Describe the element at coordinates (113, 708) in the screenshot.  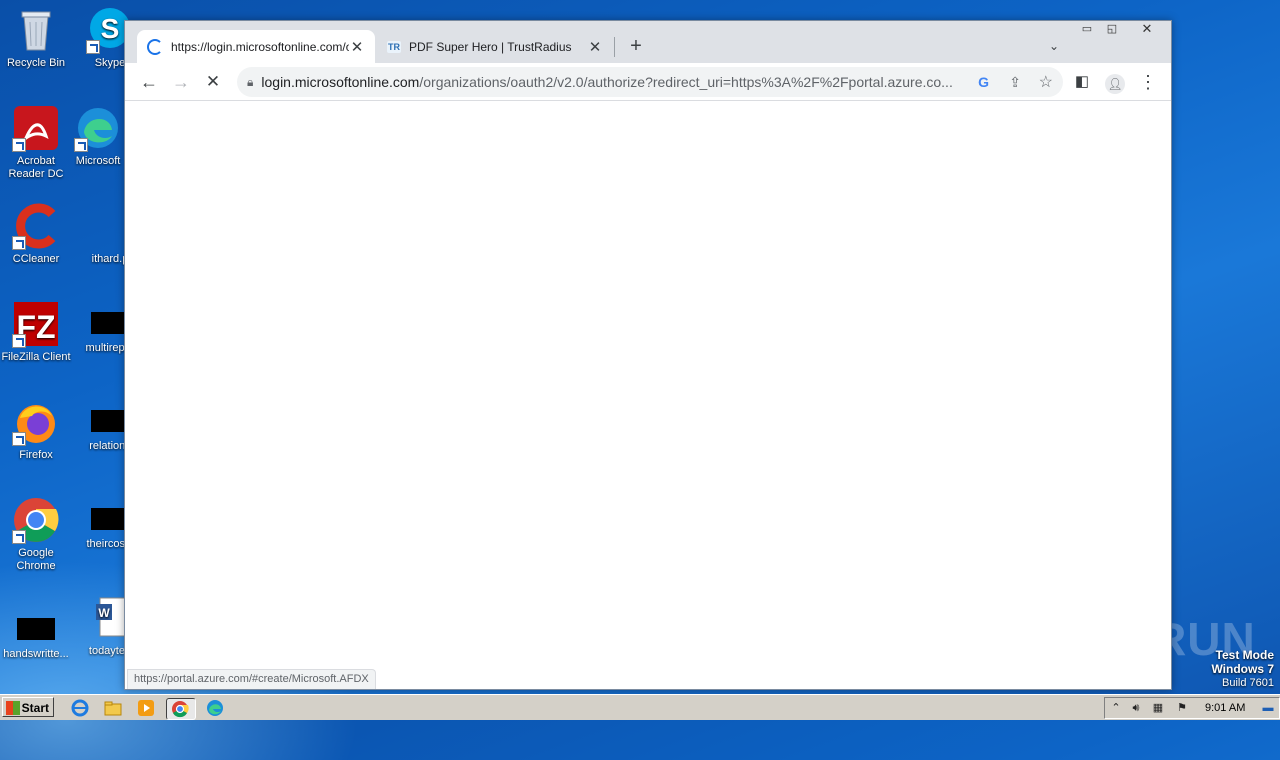
I see `file-explorer-taskbar-icon` at that location.